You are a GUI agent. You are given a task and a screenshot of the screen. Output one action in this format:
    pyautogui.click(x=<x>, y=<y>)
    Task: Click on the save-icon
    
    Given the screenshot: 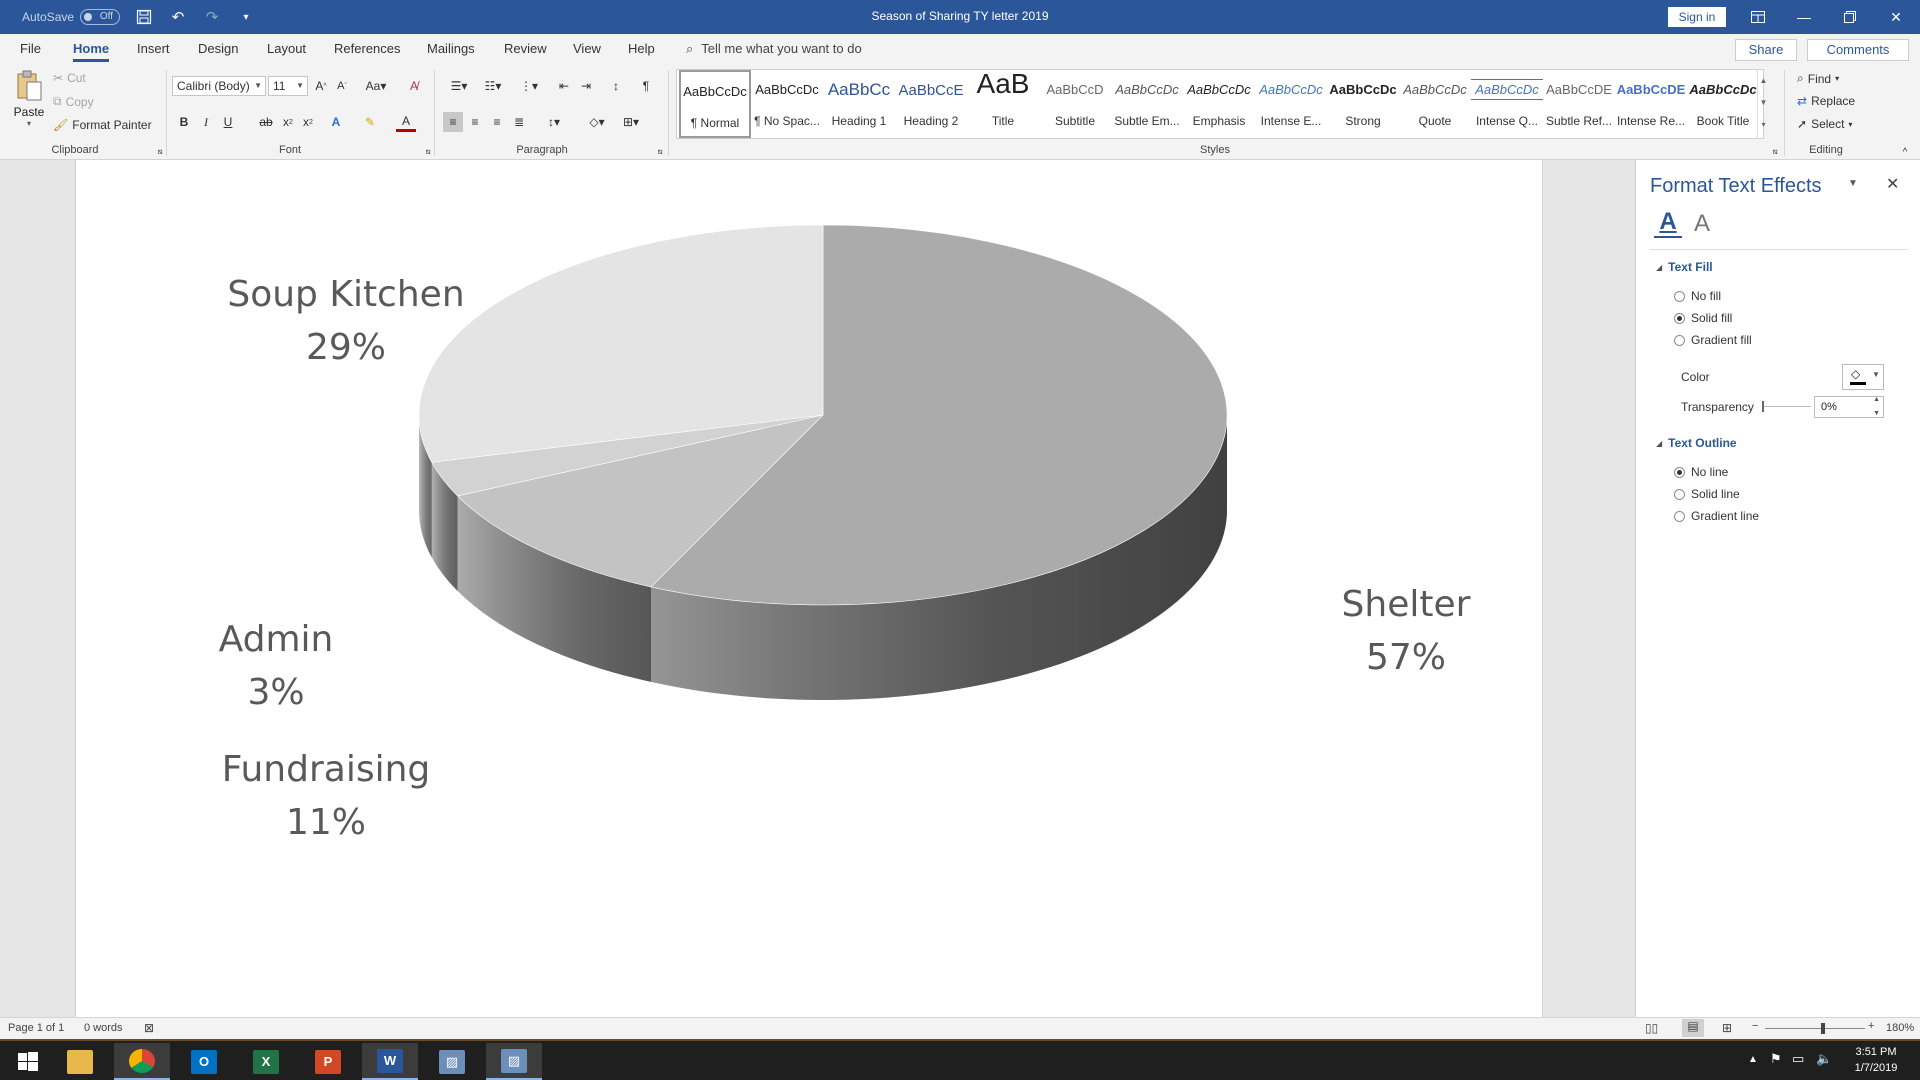 What is the action you would take?
    pyautogui.click(x=144, y=17)
    